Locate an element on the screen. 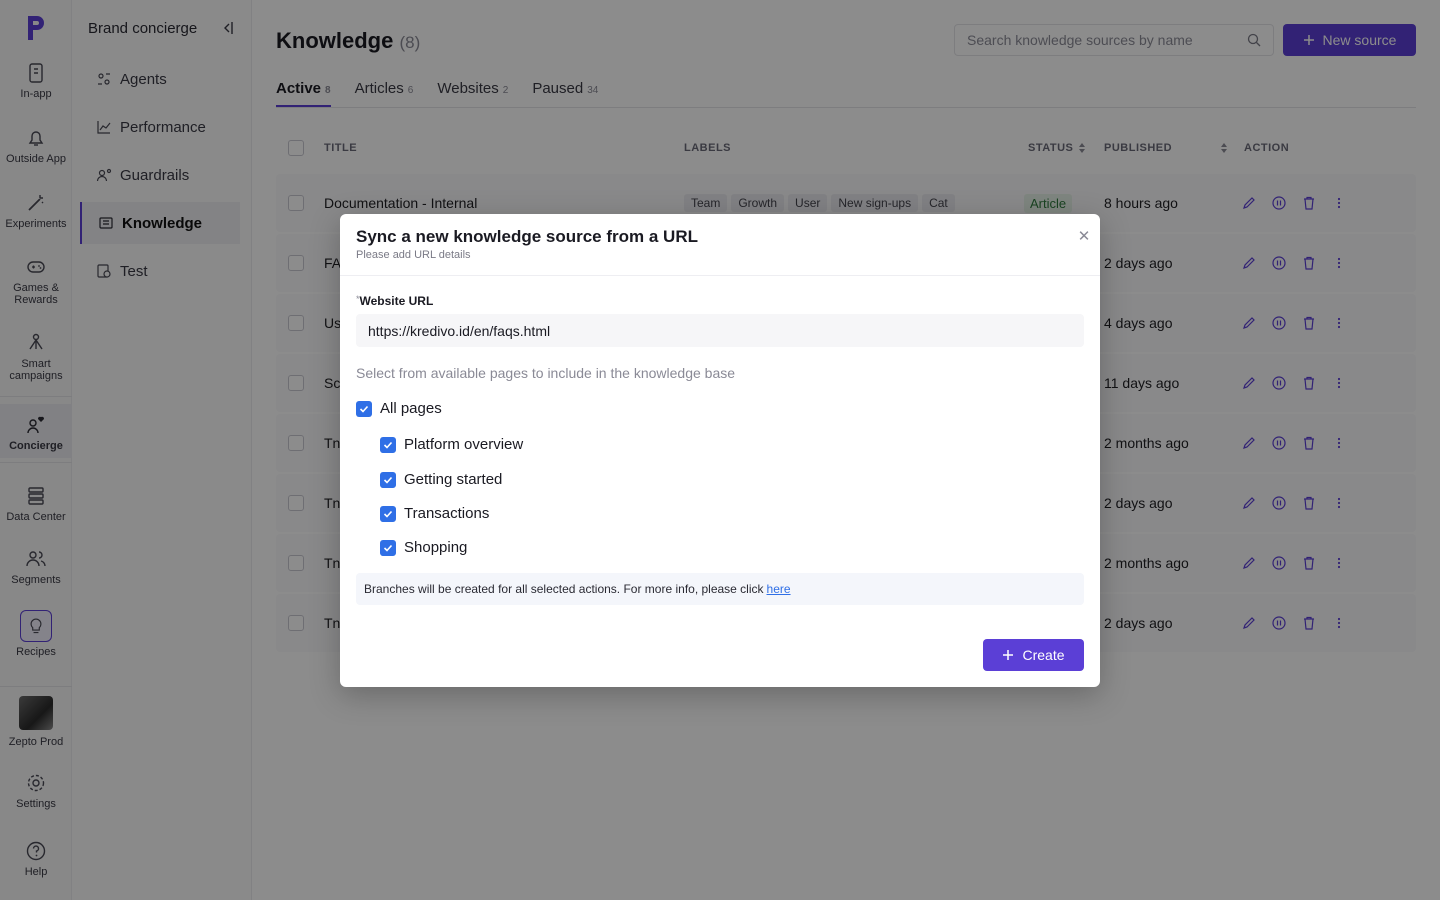  page-option-platform-overview: Platform overview is located at coordinates (451, 444).